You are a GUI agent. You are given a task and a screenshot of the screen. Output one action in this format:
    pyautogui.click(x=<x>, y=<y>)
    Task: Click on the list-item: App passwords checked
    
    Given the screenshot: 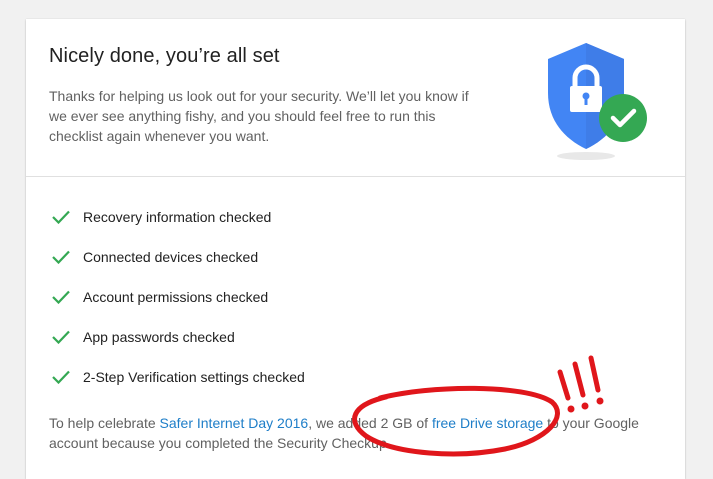 What is the action you would take?
    pyautogui.click(x=178, y=347)
    